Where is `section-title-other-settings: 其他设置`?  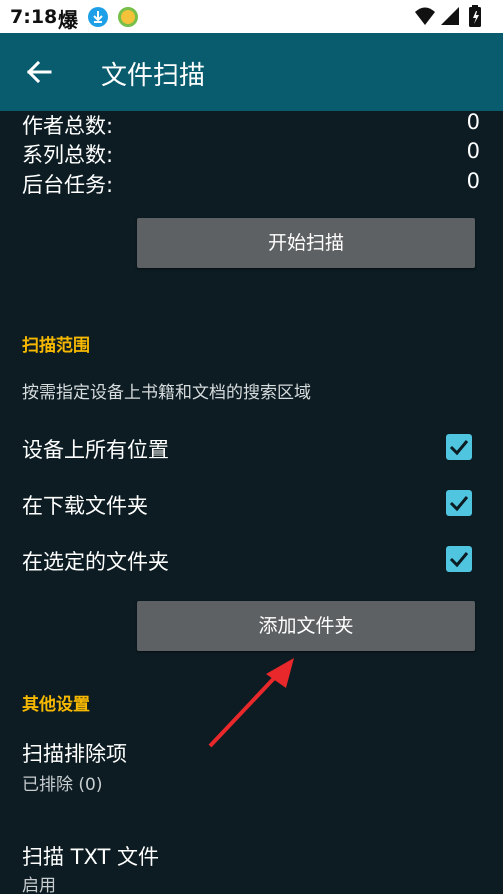 section-title-other-settings: 其他设置 is located at coordinates (56, 705).